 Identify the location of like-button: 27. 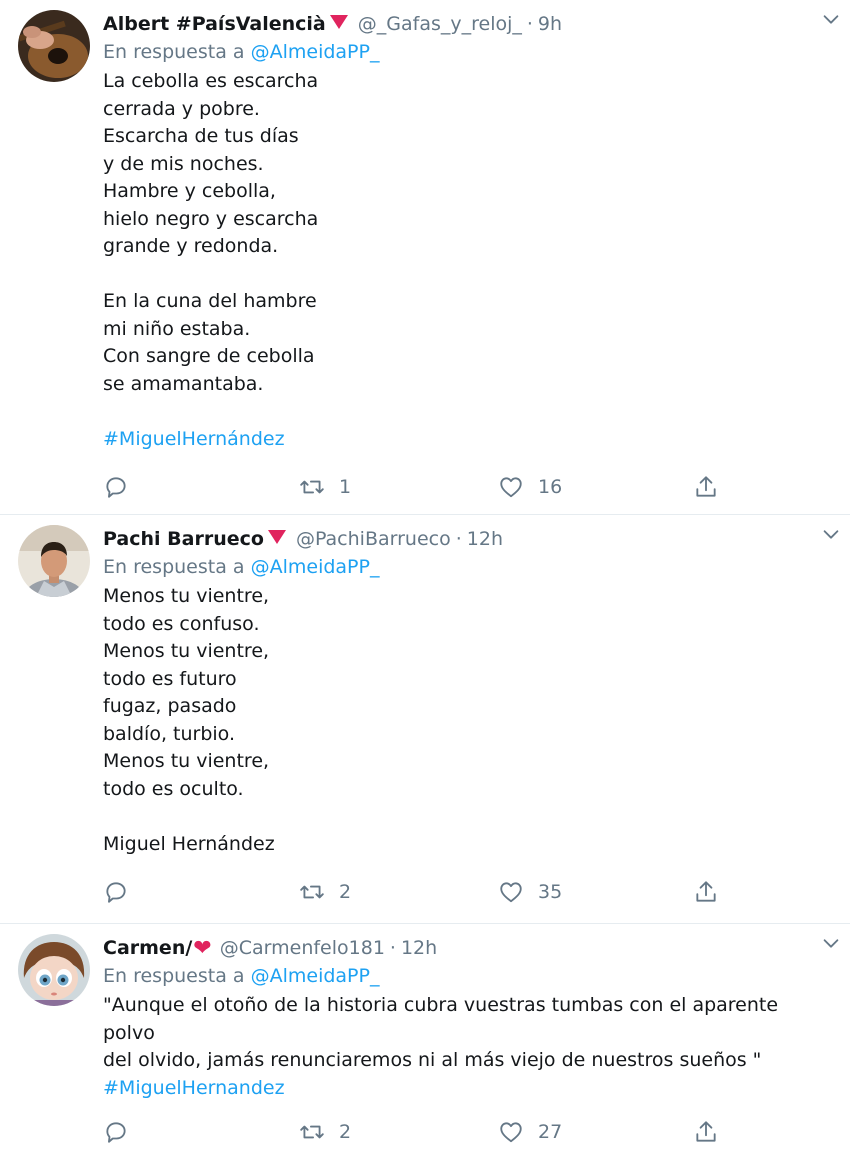
(530, 1132).